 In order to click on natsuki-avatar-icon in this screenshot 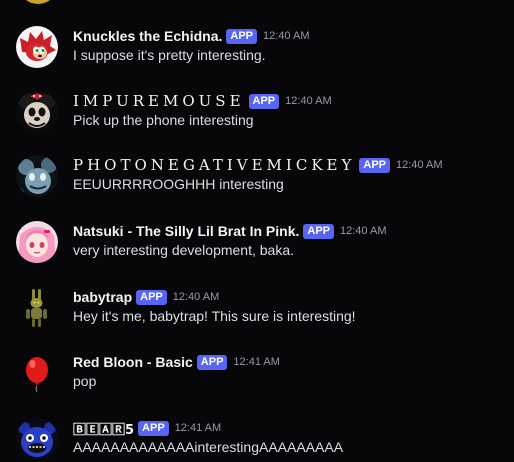, I will do `click(37, 242)`.